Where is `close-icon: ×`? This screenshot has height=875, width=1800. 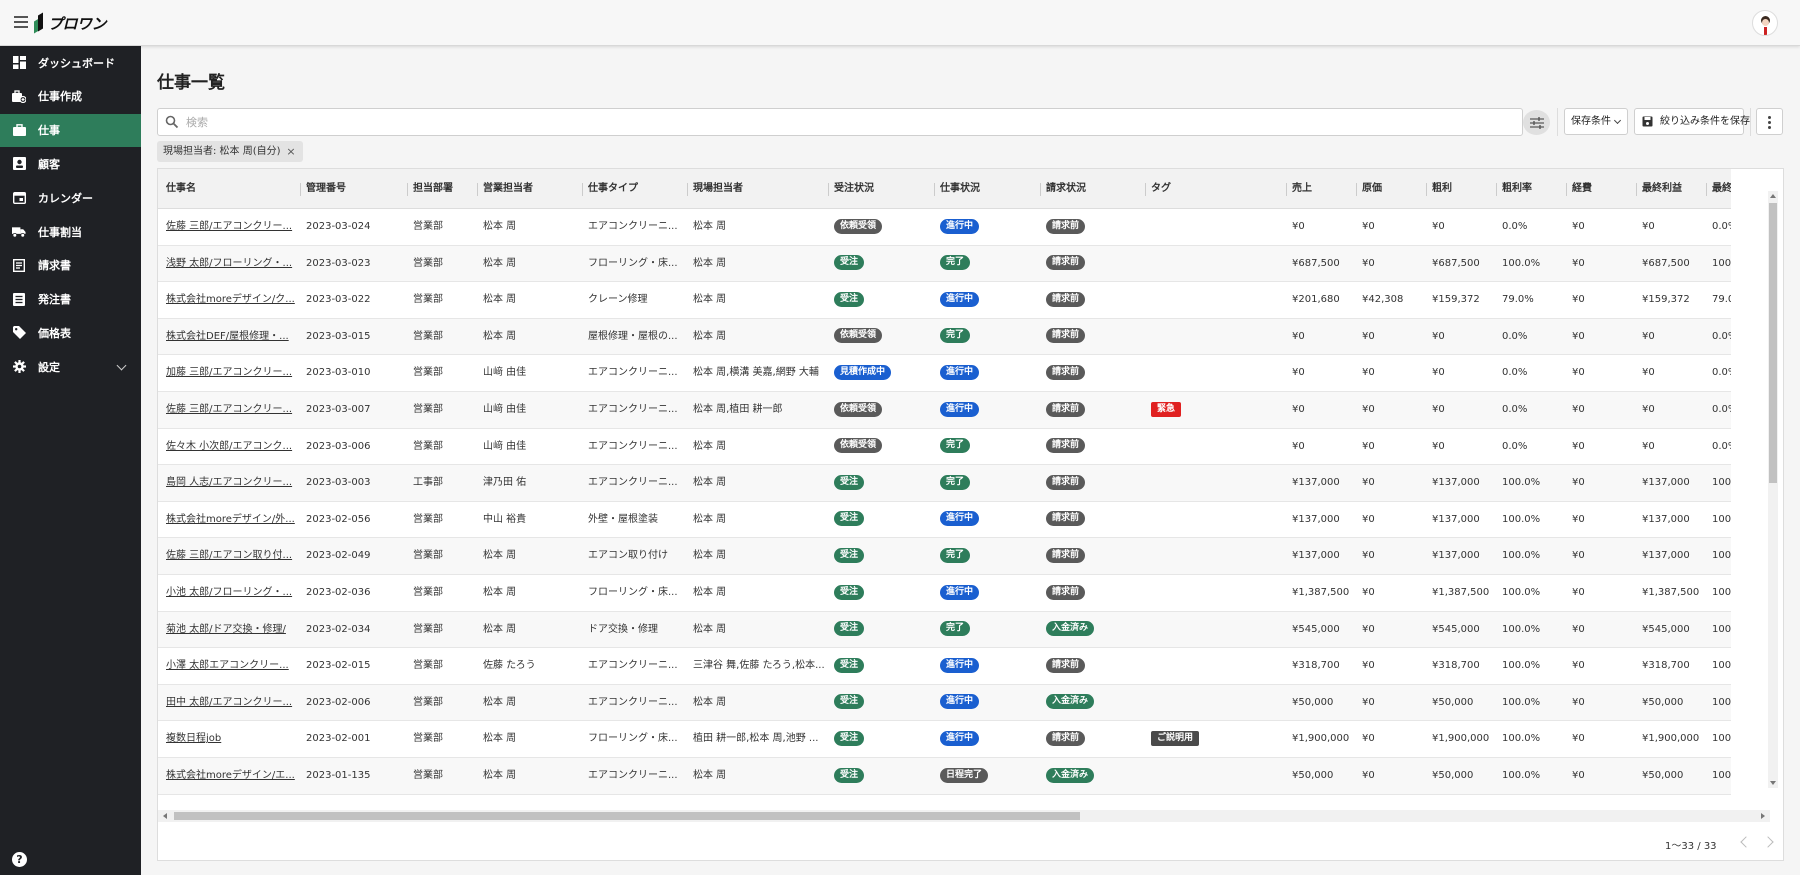
close-icon: × is located at coordinates (290, 151).